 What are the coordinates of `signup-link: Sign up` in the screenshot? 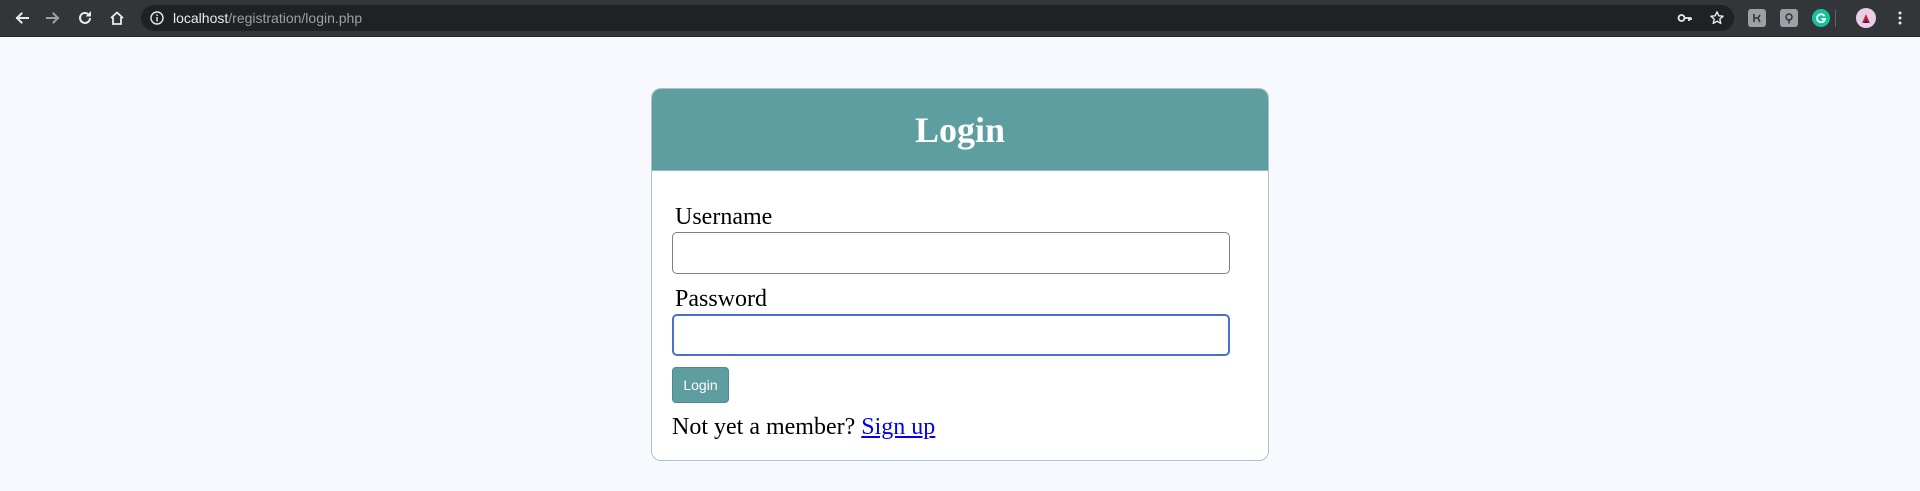 It's located at (898, 427).